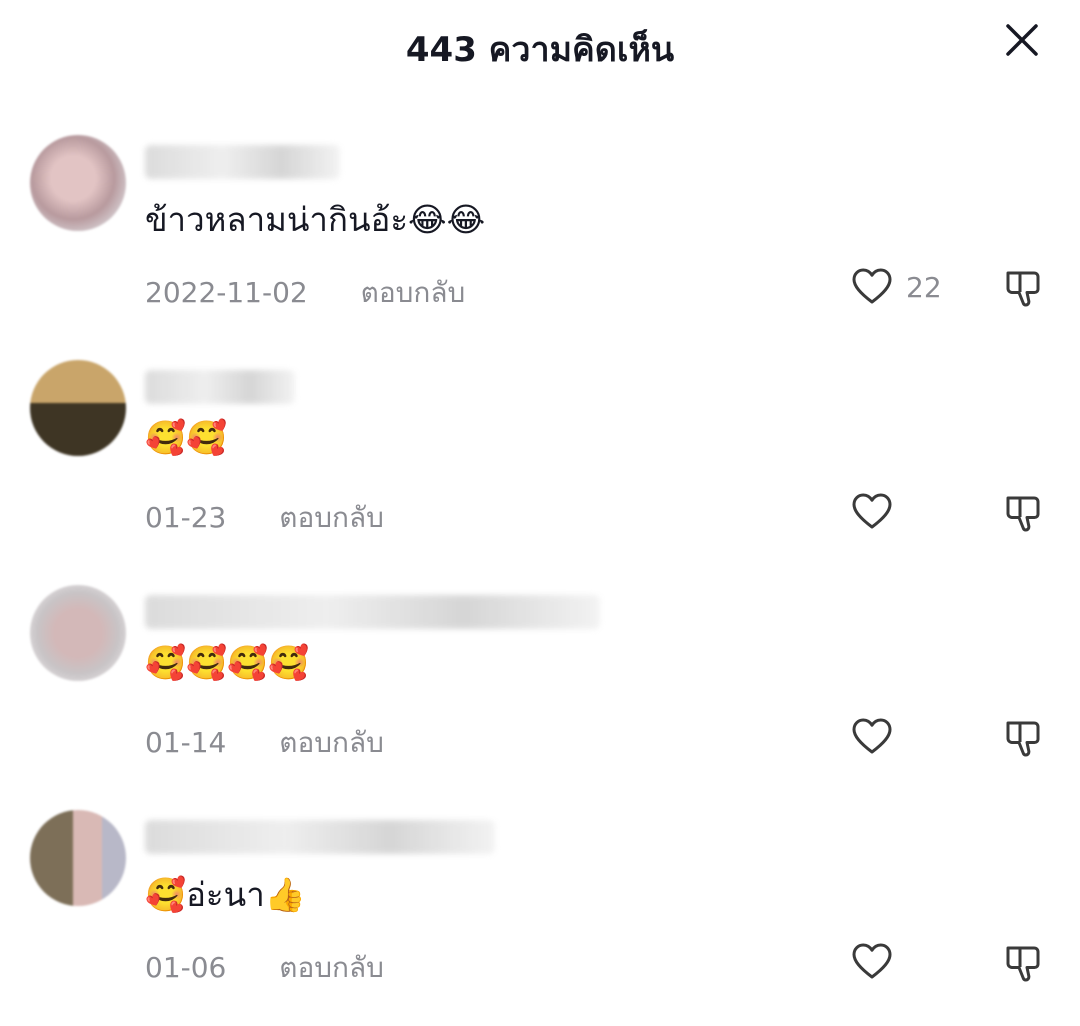 This screenshot has height=1026, width=1080. I want to click on comment-text: ข้าวหลามน่ากินอ้ะ😂😂, so click(315, 219).